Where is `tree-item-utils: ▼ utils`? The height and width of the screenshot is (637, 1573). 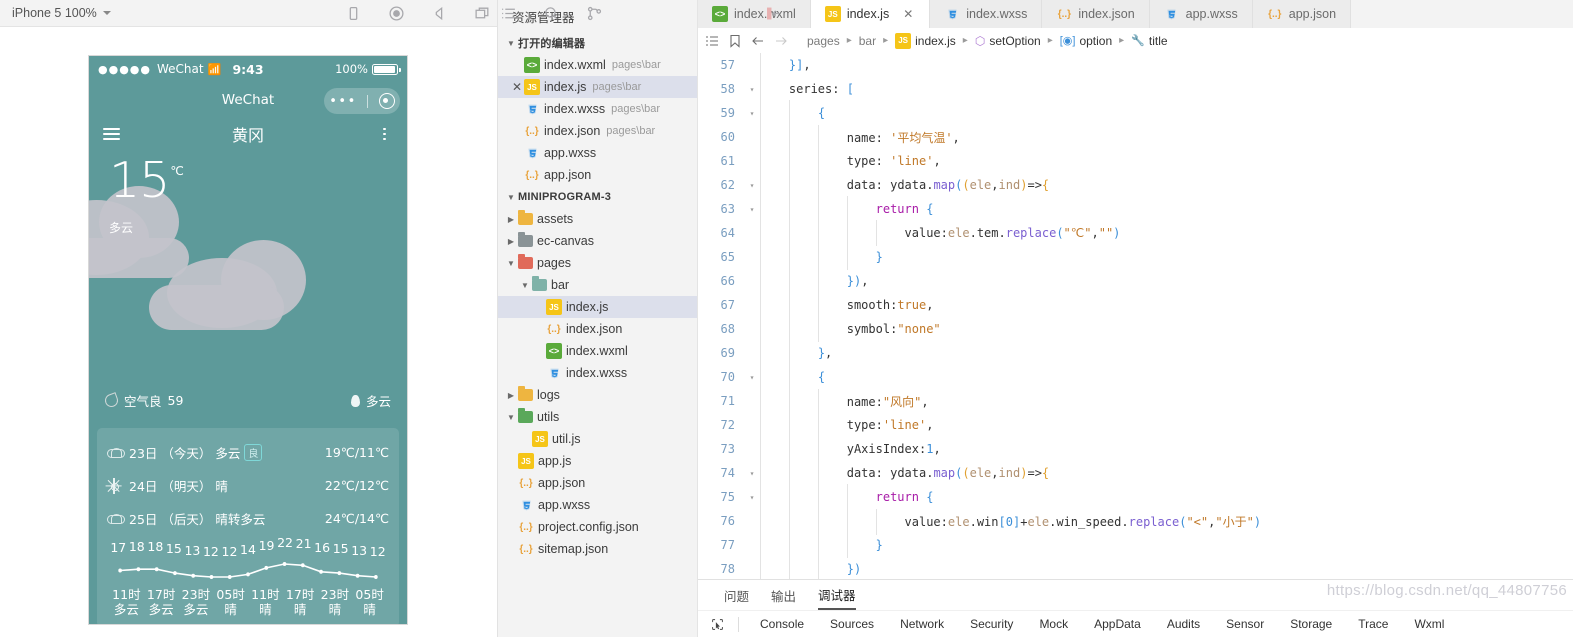 tree-item-utils: ▼ utils is located at coordinates (597, 417).